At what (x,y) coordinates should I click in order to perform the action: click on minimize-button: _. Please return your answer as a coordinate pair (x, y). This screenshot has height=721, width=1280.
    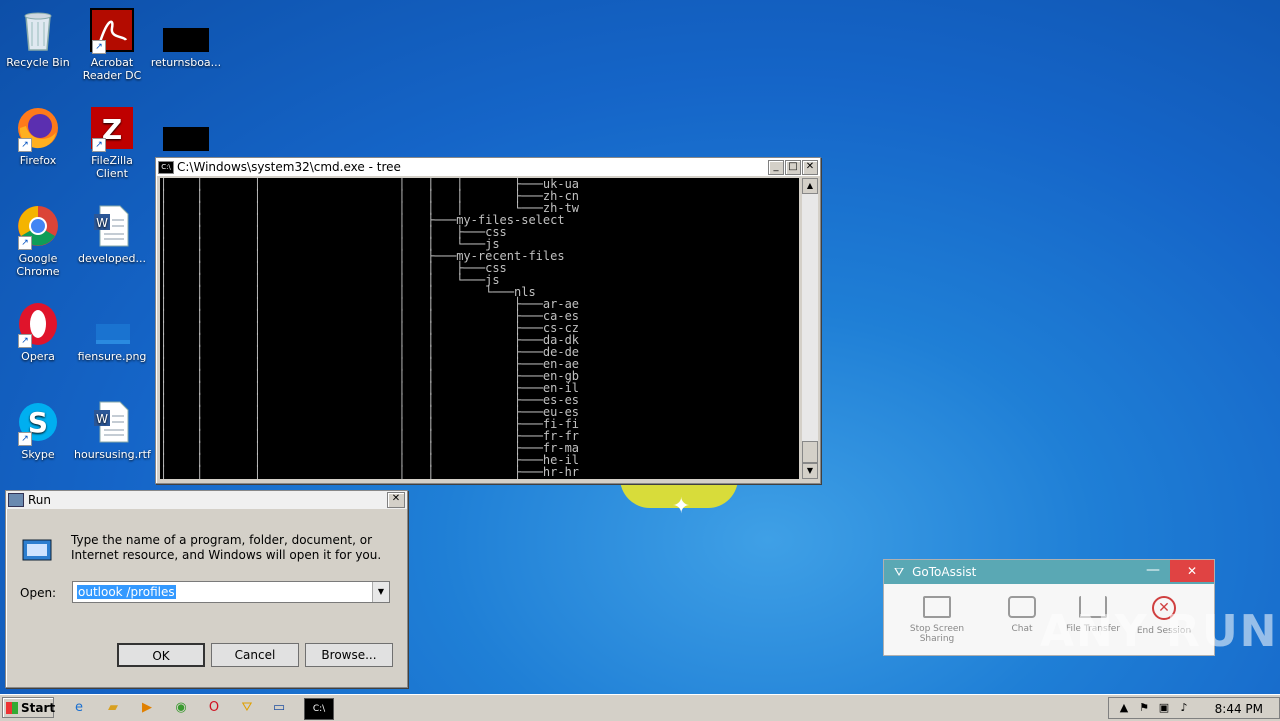
    Looking at the image, I should click on (776, 167).